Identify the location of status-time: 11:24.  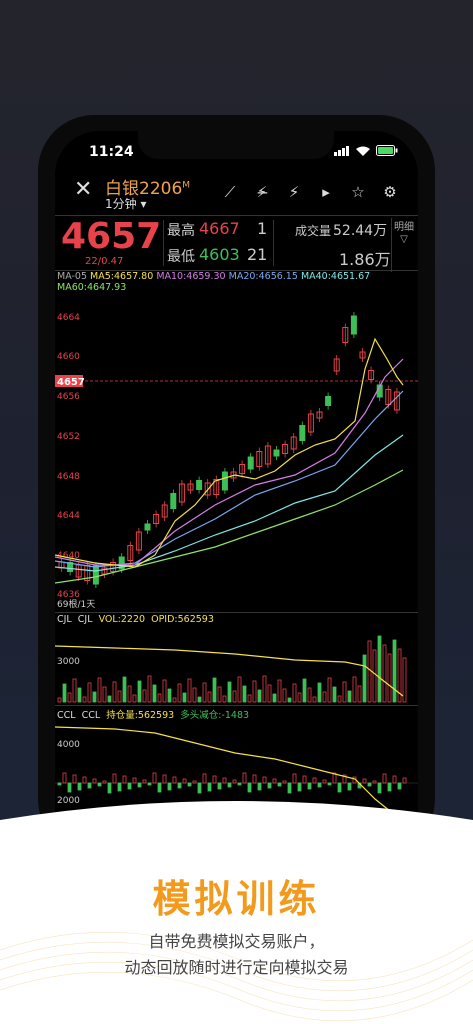
(111, 152).